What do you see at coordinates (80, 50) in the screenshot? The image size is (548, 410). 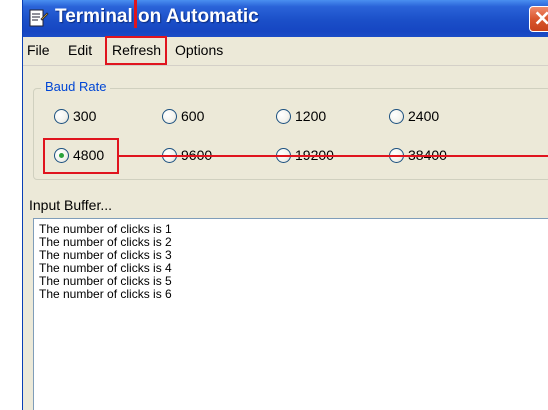 I see `menu-edit: Edit` at bounding box center [80, 50].